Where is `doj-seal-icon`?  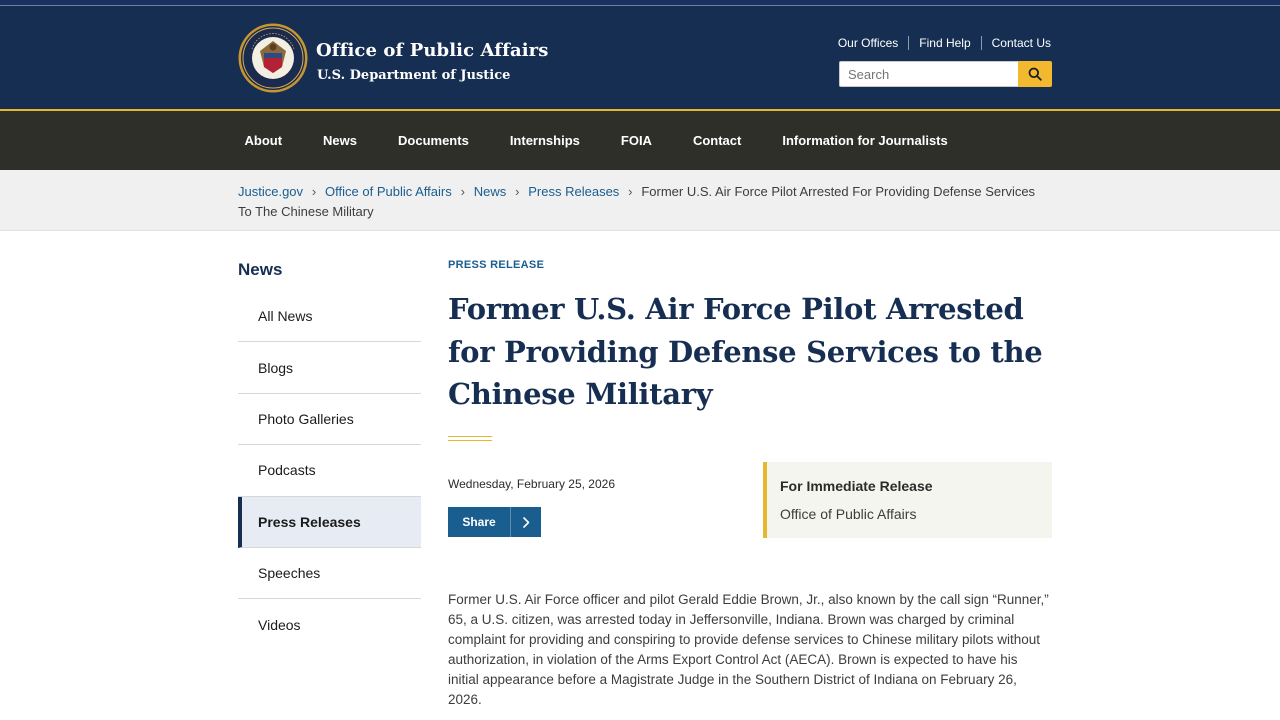
doj-seal-icon is located at coordinates (273, 58).